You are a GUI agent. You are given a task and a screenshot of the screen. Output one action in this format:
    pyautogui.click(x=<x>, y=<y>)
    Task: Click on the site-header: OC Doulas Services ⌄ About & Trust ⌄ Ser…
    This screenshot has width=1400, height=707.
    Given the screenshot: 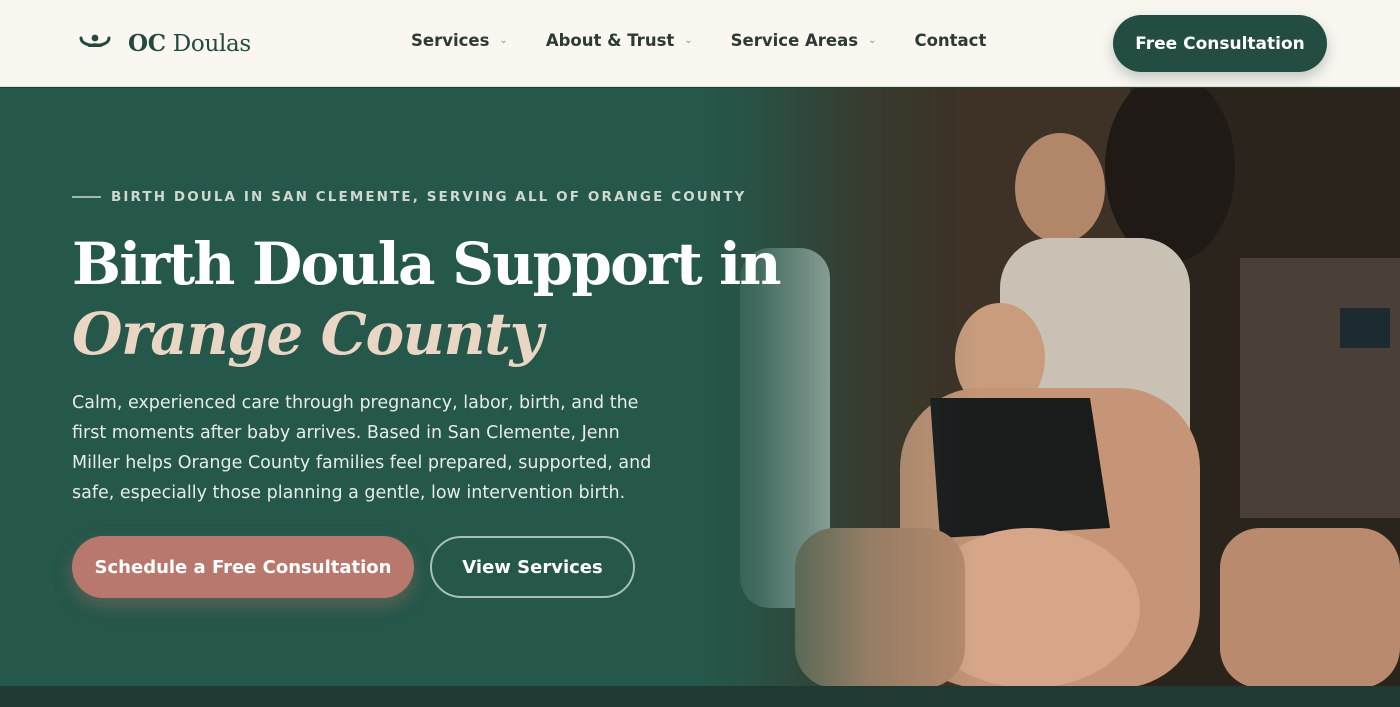 What is the action you would take?
    pyautogui.click(x=700, y=43)
    